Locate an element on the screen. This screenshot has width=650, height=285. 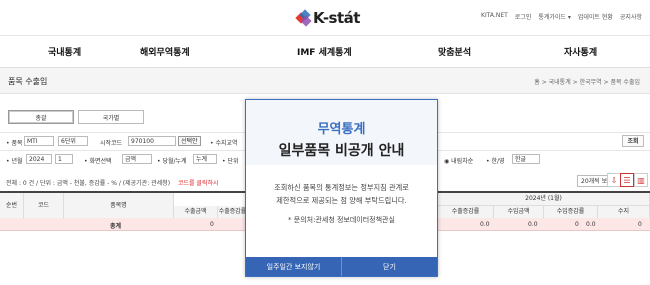
lookup-button: 조회 is located at coordinates (633, 141).